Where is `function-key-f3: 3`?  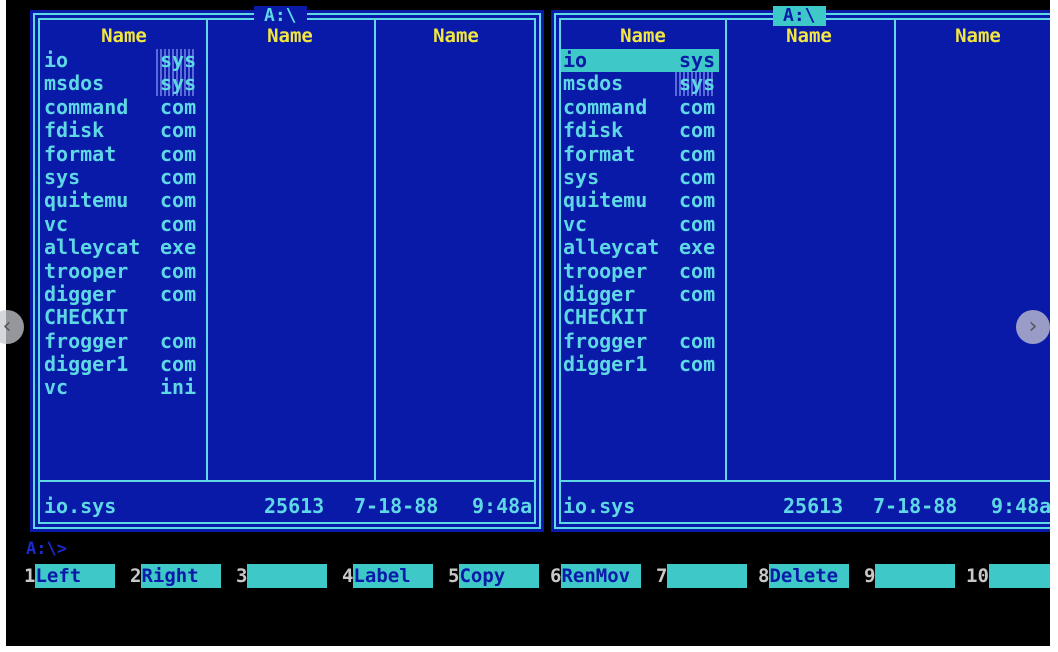
function-key-f3: 3 is located at coordinates (282, 576).